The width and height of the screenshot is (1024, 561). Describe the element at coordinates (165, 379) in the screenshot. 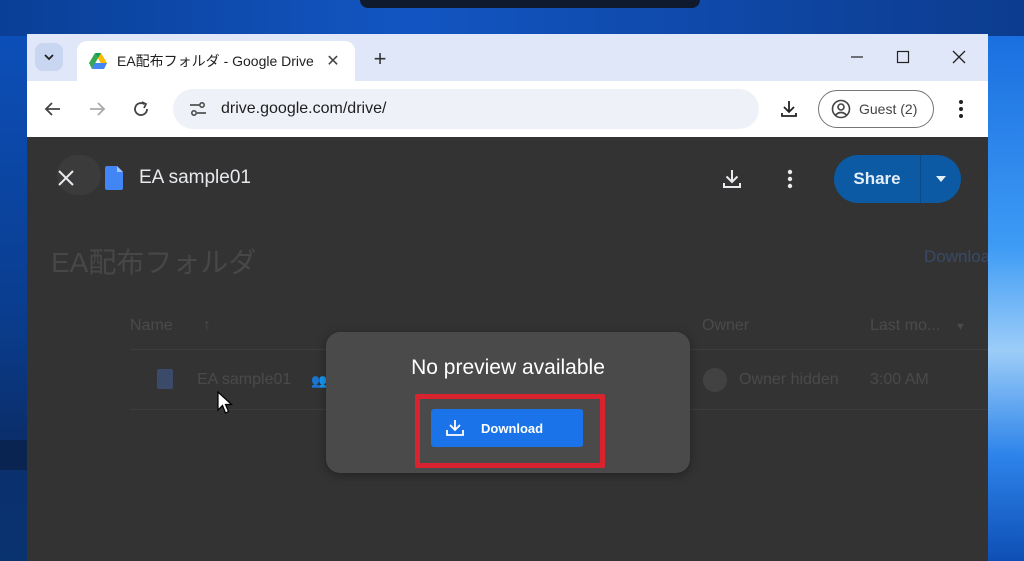

I see `document-icon` at that location.